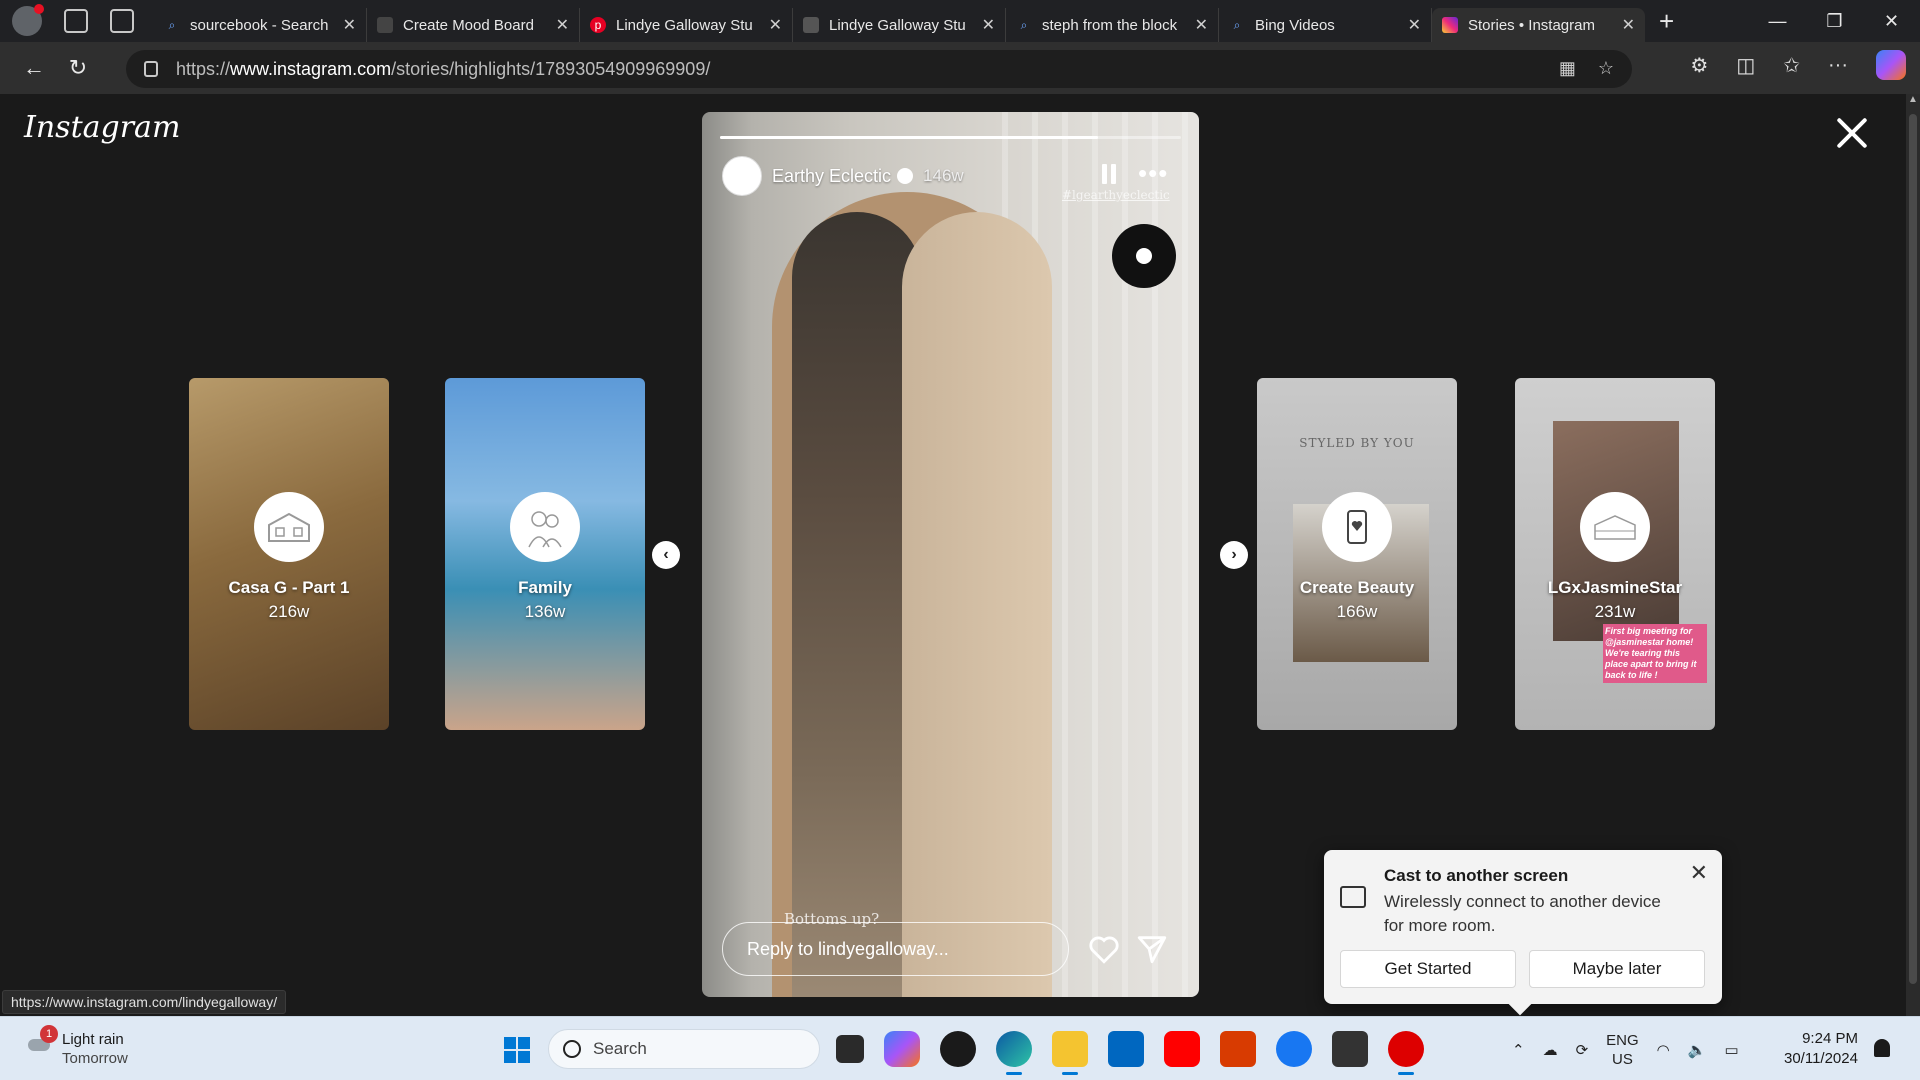 This screenshot has width=1920, height=1080. What do you see at coordinates (289, 587) in the screenshot?
I see `highlight-name: Casa G - Part 1` at bounding box center [289, 587].